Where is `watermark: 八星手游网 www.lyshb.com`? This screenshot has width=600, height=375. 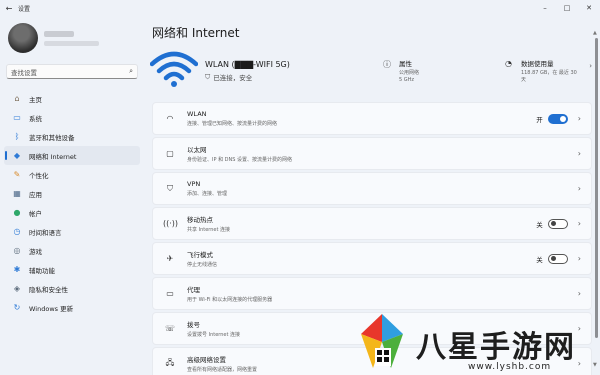
watermark: 八星手游网 www.lyshb.com is located at coordinates (475, 343).